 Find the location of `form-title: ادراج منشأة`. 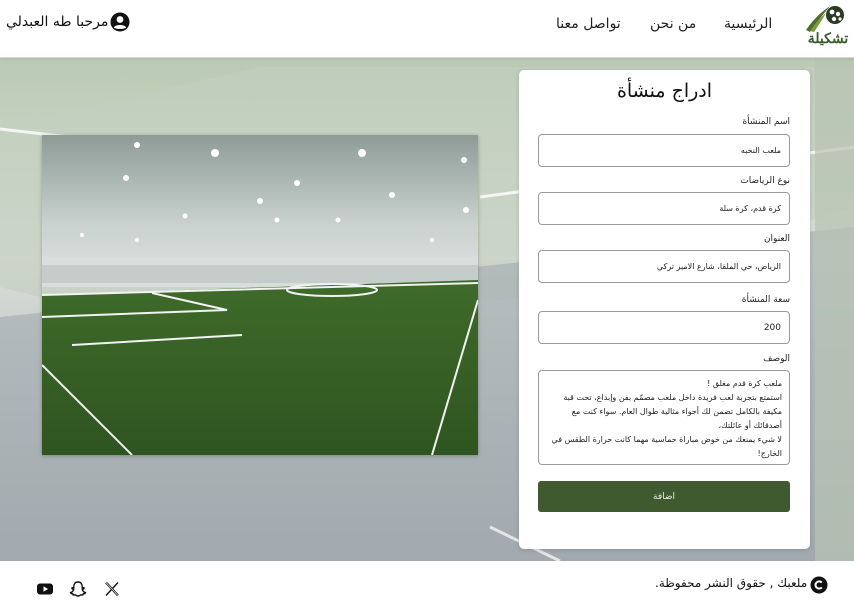

form-title: ادراج منشأة is located at coordinates (664, 91).